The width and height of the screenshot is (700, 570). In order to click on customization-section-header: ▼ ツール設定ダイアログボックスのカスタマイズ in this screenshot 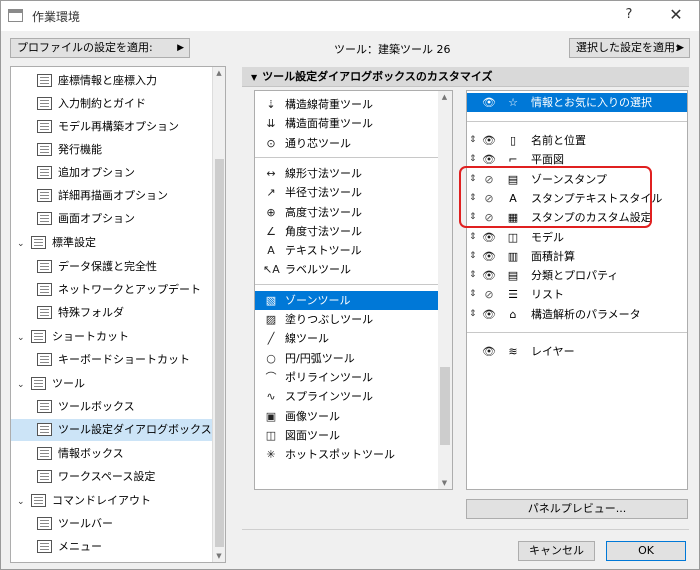, I will do `click(465, 77)`.